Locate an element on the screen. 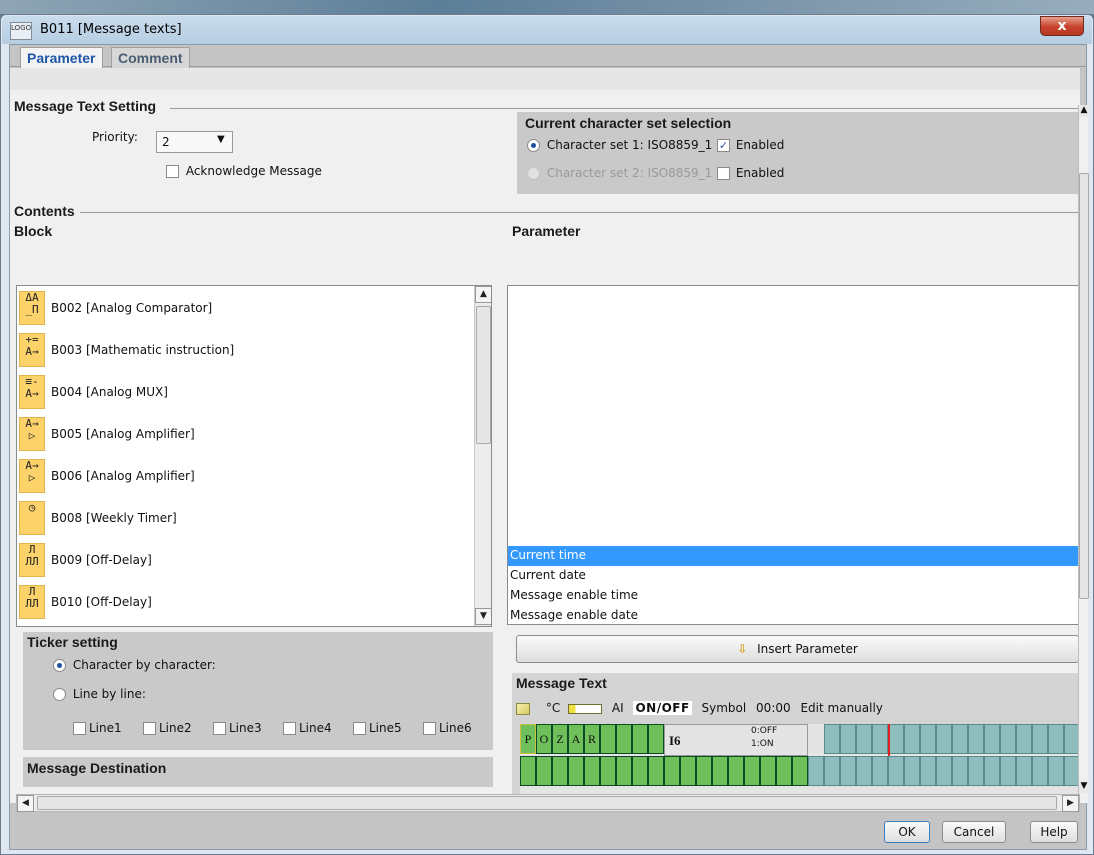 This screenshot has width=1094, height=855. ticker-line-checkbox: Line1 is located at coordinates (97, 728).